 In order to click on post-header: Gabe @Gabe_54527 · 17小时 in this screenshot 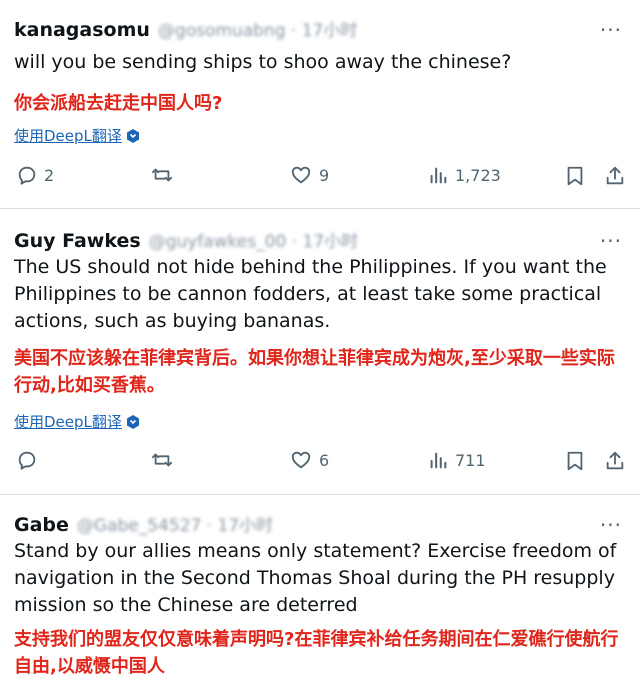, I will do `click(143, 523)`.